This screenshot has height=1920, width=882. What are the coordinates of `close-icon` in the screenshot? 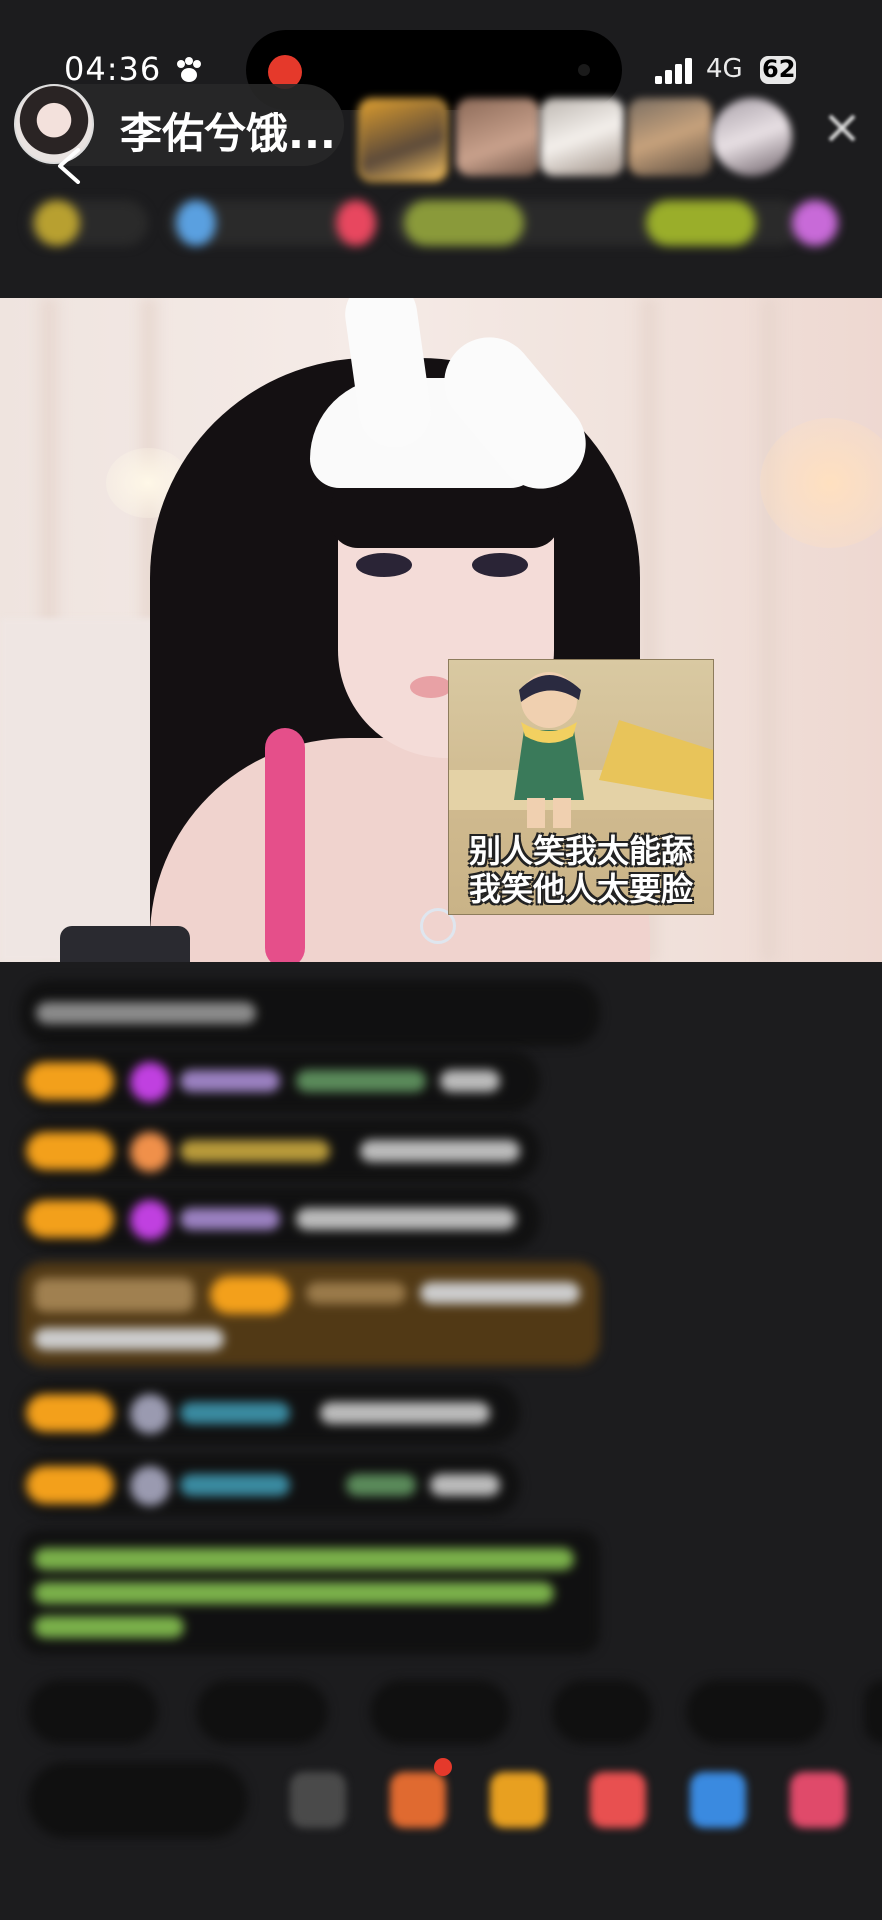 It's located at (842, 128).